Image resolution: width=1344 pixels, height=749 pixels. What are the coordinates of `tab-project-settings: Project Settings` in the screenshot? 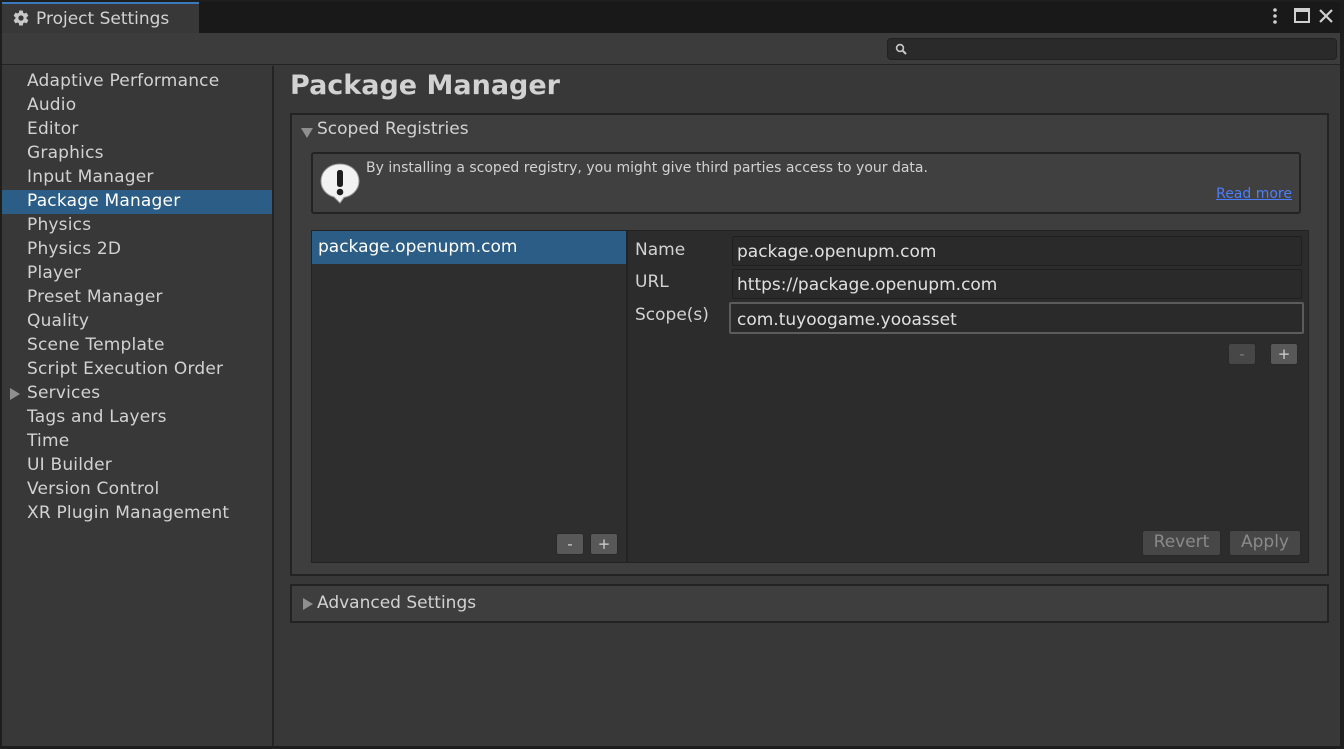 It's located at (100, 17).